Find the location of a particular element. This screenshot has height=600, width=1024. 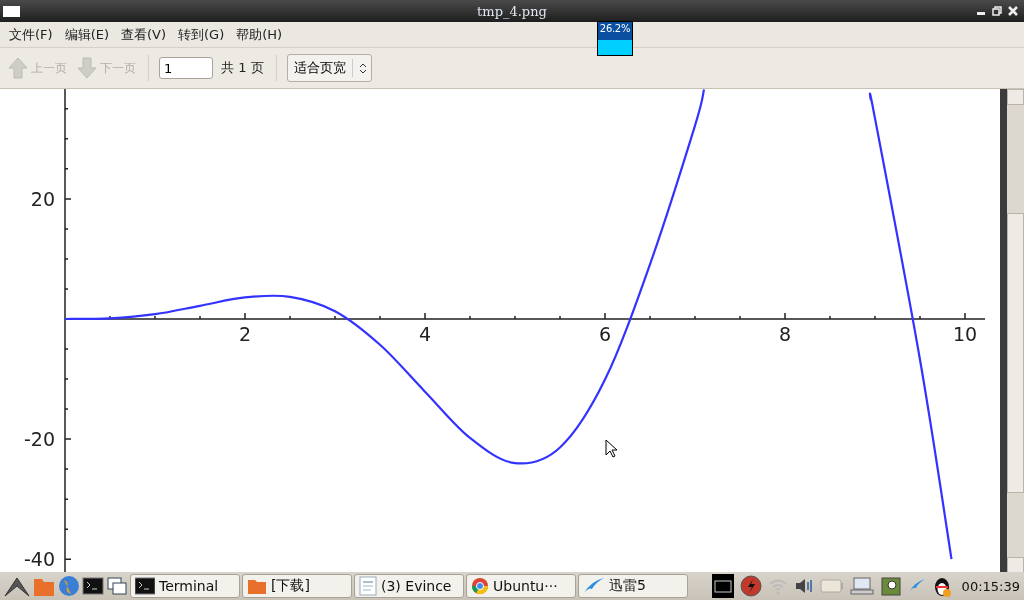

keyboard-icon is located at coordinates (722, 586).